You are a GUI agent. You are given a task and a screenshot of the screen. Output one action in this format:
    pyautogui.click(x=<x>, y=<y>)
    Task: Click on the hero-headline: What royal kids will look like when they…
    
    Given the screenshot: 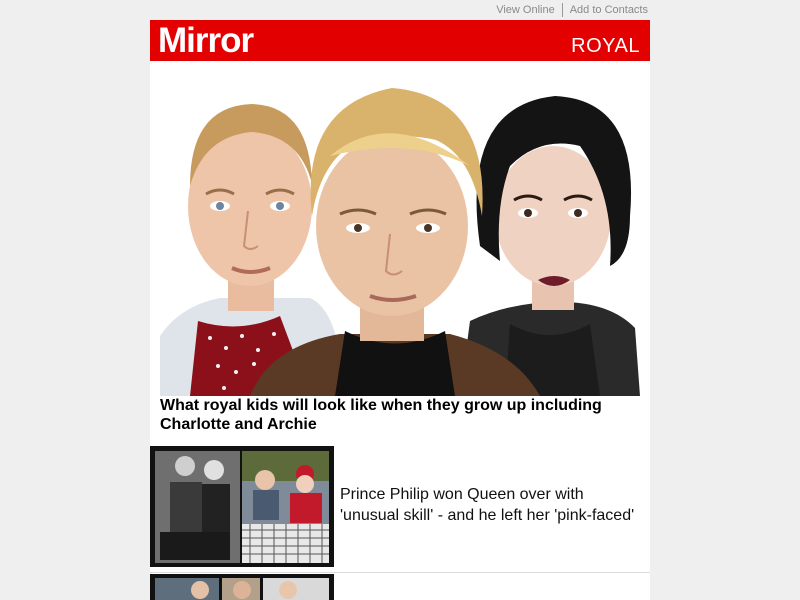 What is the action you would take?
    pyautogui.click(x=395, y=415)
    